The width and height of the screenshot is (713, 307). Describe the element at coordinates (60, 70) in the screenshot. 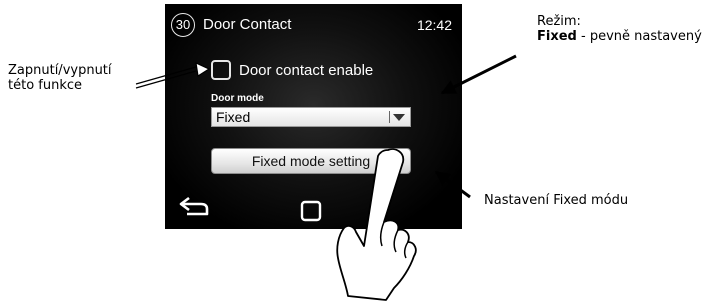

I see `annotation-checkbox-line1: Zapnutí/vypnutí` at that location.